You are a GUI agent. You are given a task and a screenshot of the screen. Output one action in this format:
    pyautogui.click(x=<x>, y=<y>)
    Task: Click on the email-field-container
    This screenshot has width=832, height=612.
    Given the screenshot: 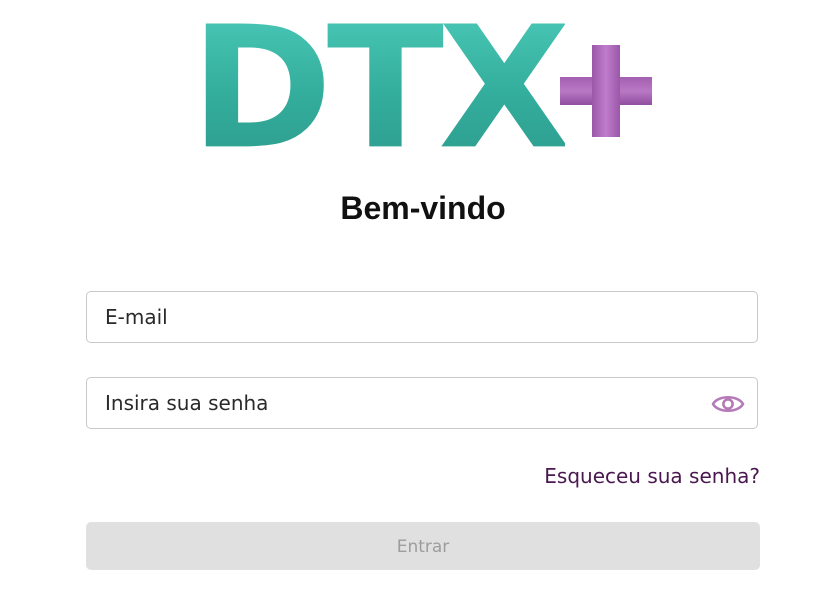 What is the action you would take?
    pyautogui.click(x=422, y=317)
    